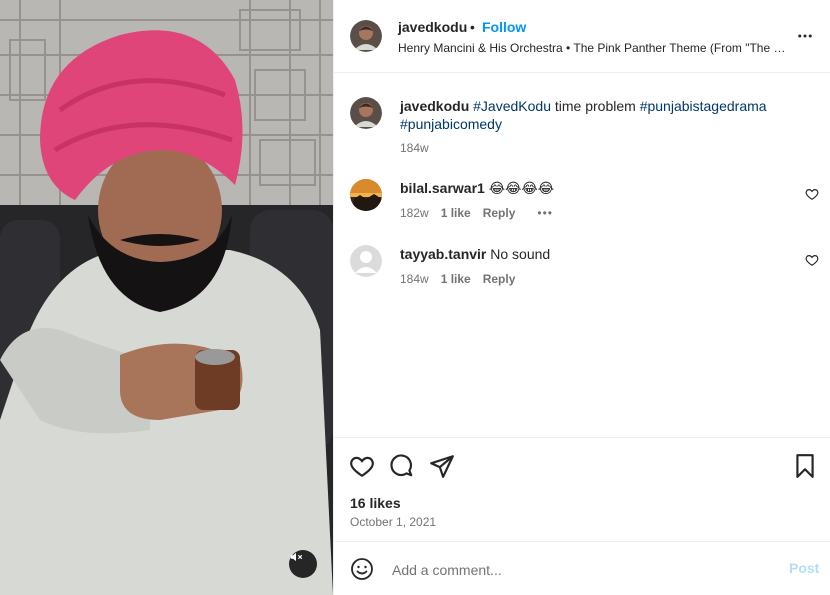 Image resolution: width=830 pixels, height=595 pixels. I want to click on heart-icon, so click(362, 466).